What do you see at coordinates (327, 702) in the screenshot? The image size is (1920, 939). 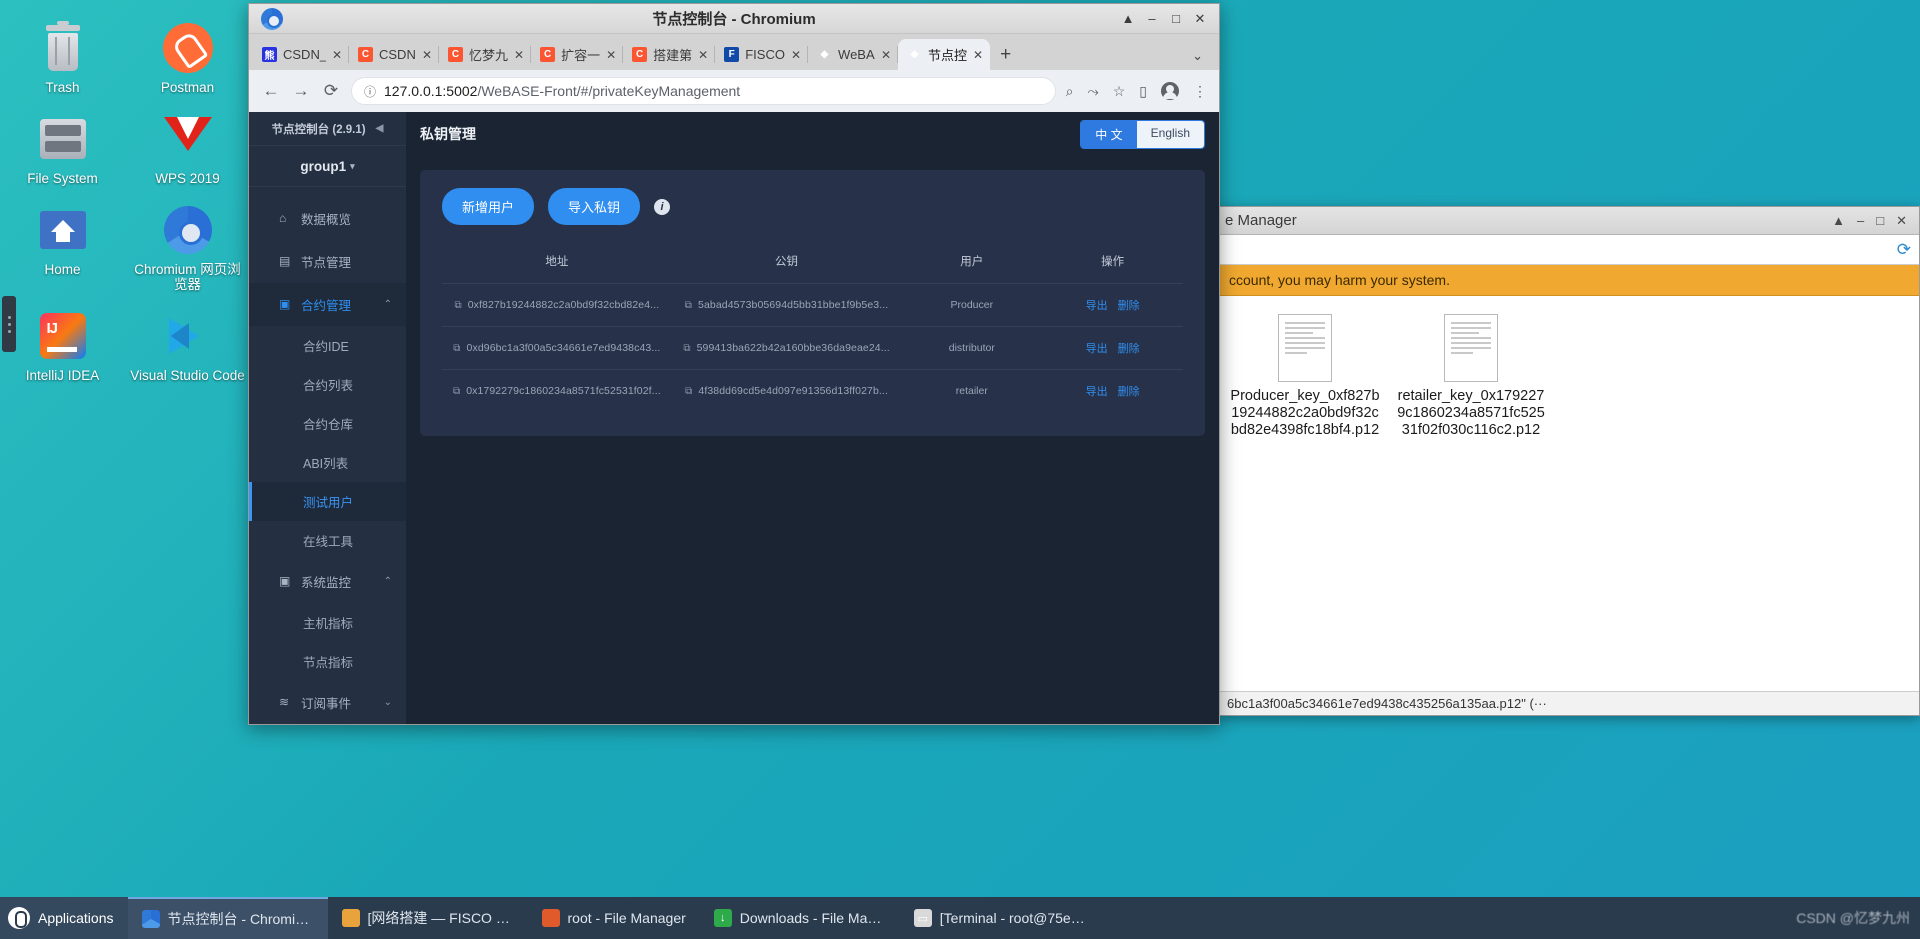 I see `sidebar-item-subscribe-events: ≋ 订阅事件 ⌄` at bounding box center [327, 702].